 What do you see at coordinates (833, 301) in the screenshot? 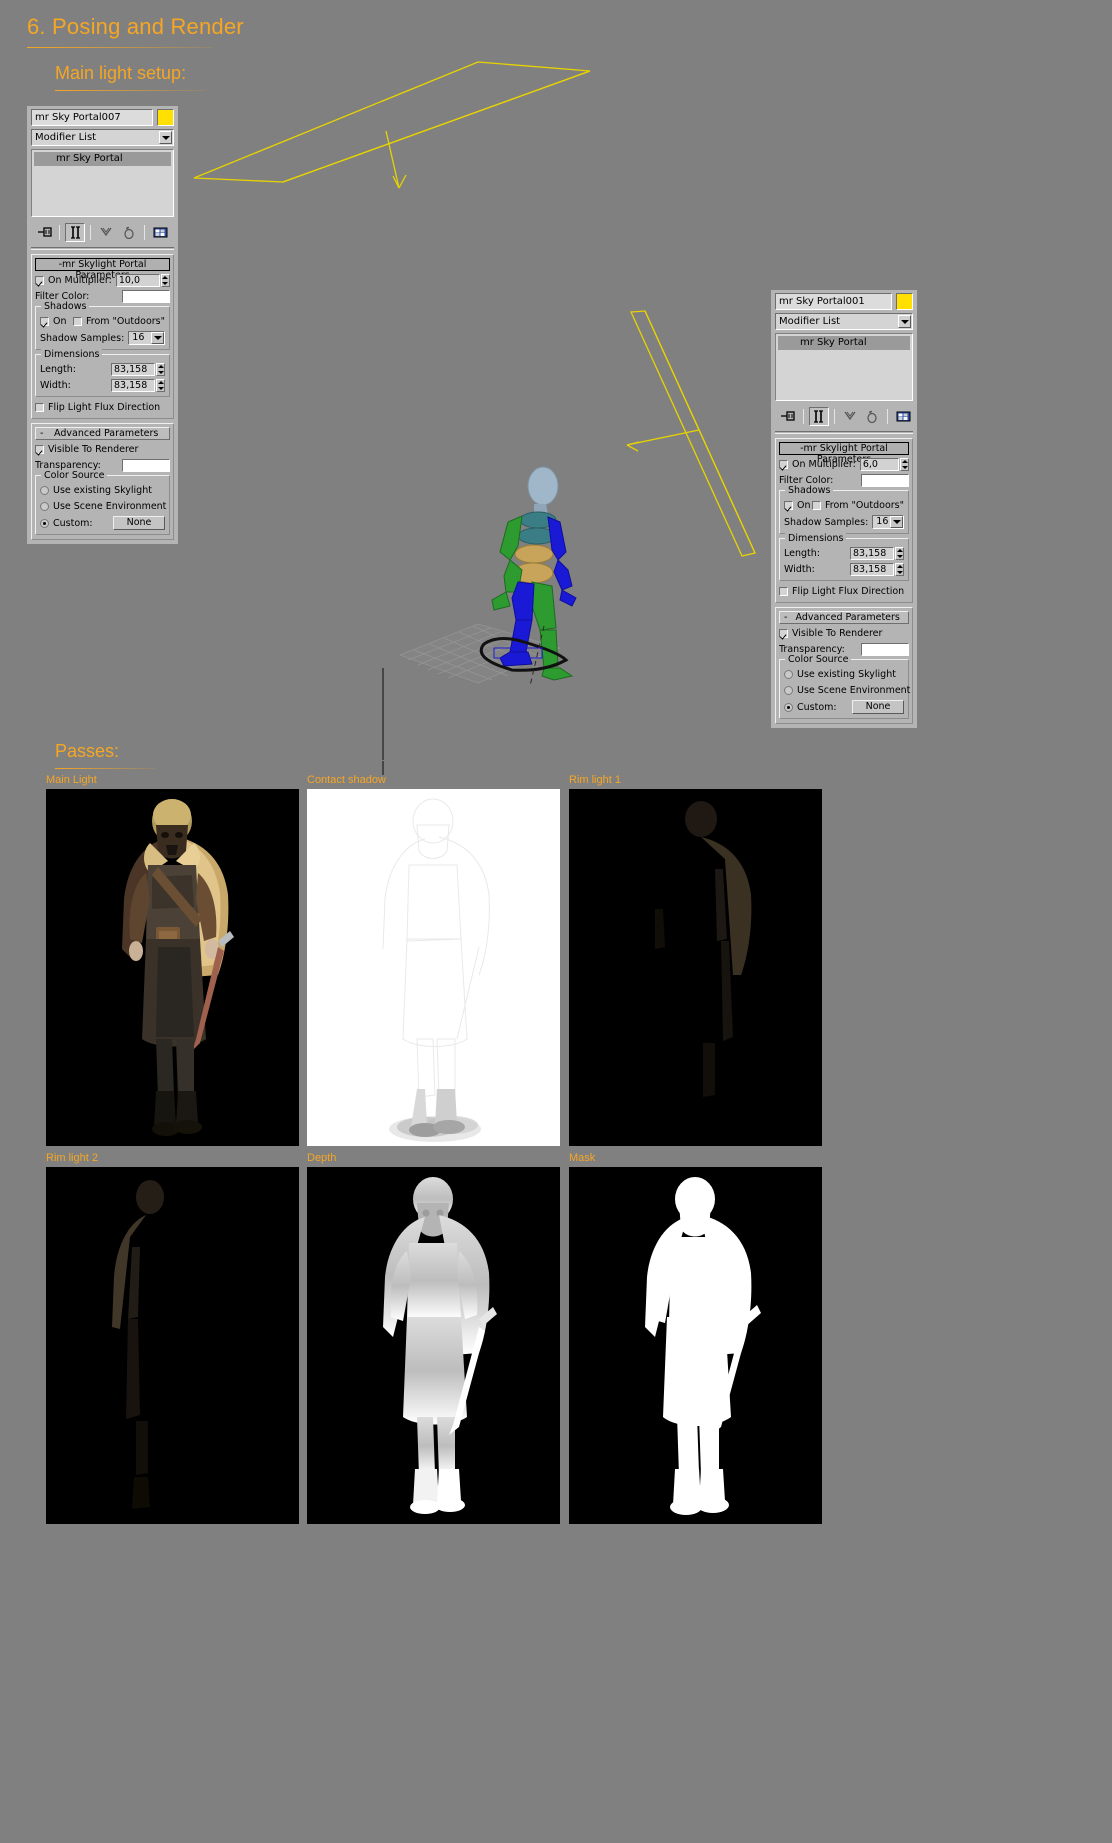
I see `object-name-field: mr Sky Portal001` at bounding box center [833, 301].